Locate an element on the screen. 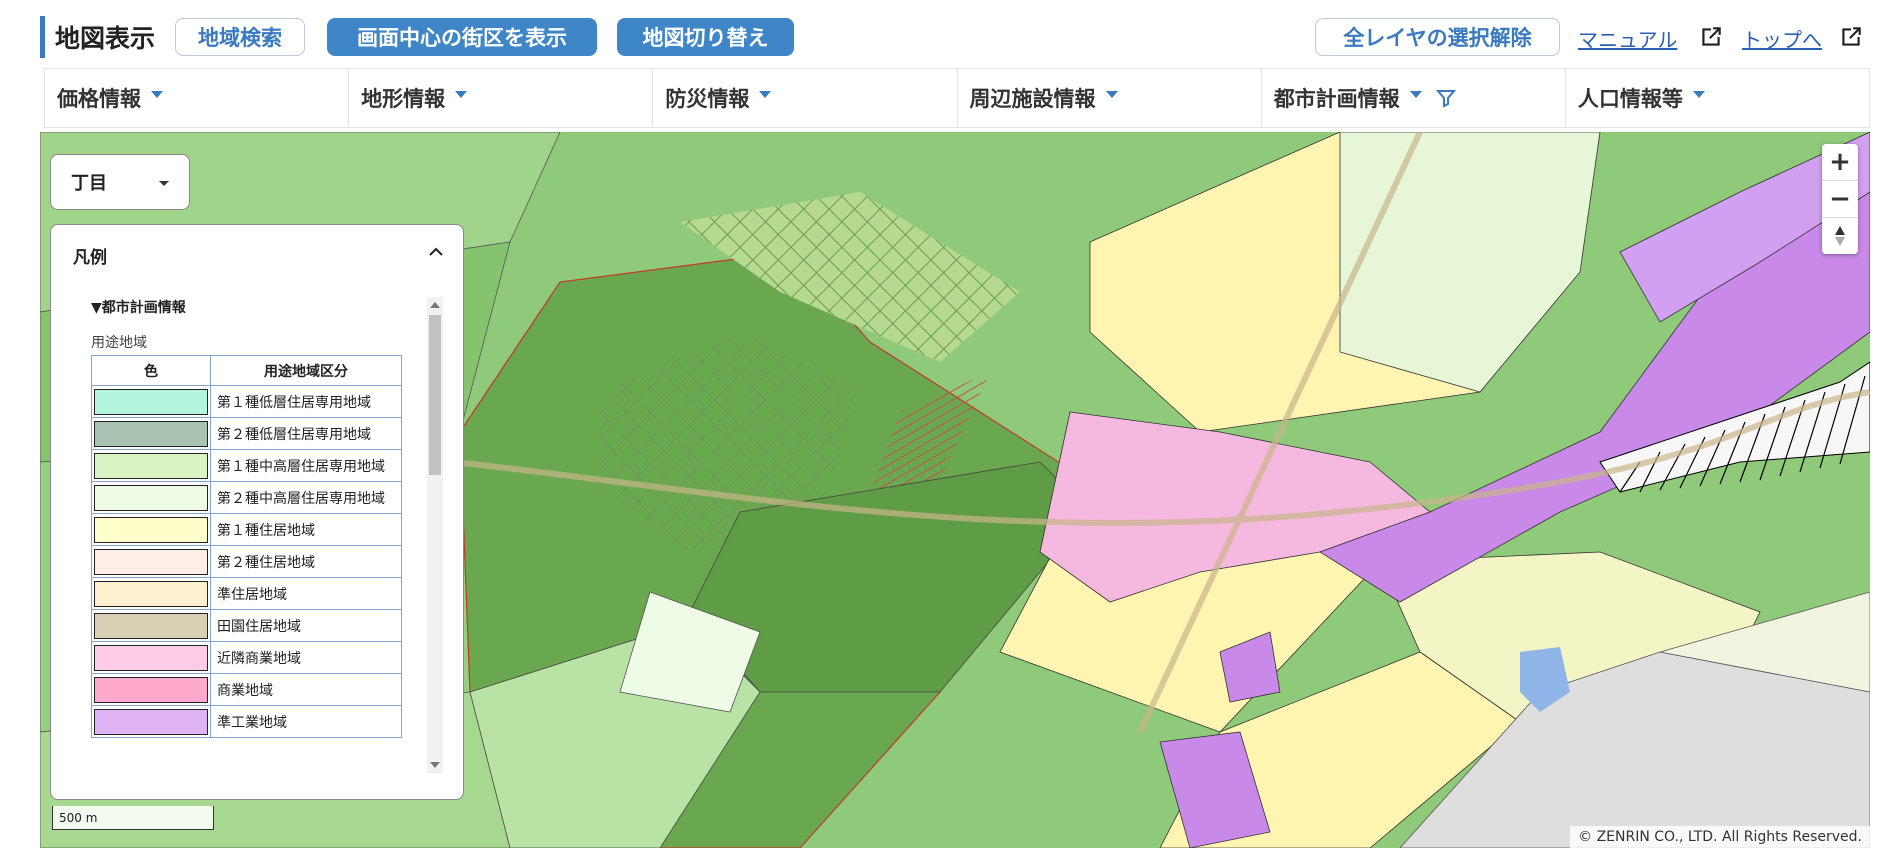  compass-button is located at coordinates (1840, 236).